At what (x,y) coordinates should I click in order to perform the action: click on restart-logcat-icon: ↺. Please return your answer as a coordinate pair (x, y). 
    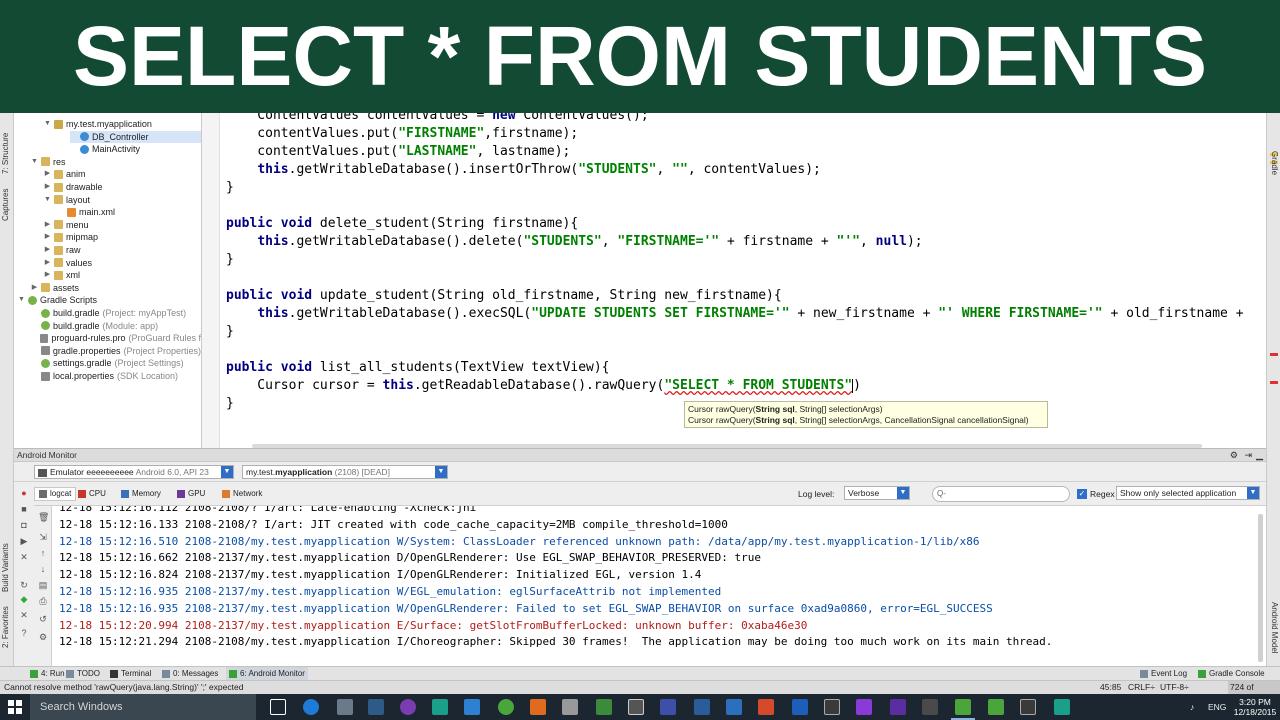
    Looking at the image, I should click on (43, 619).